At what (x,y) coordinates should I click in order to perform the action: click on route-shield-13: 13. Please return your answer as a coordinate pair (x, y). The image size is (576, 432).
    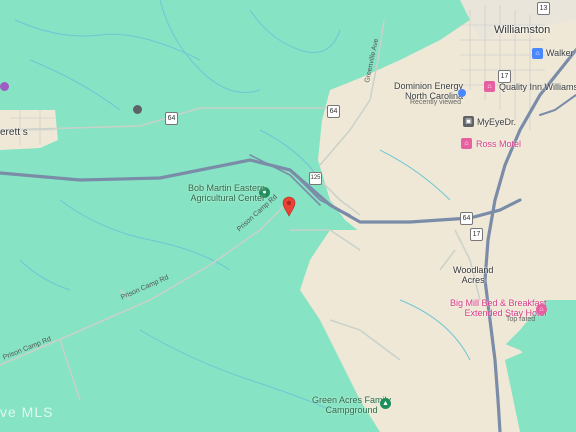
    Looking at the image, I should click on (543, 8).